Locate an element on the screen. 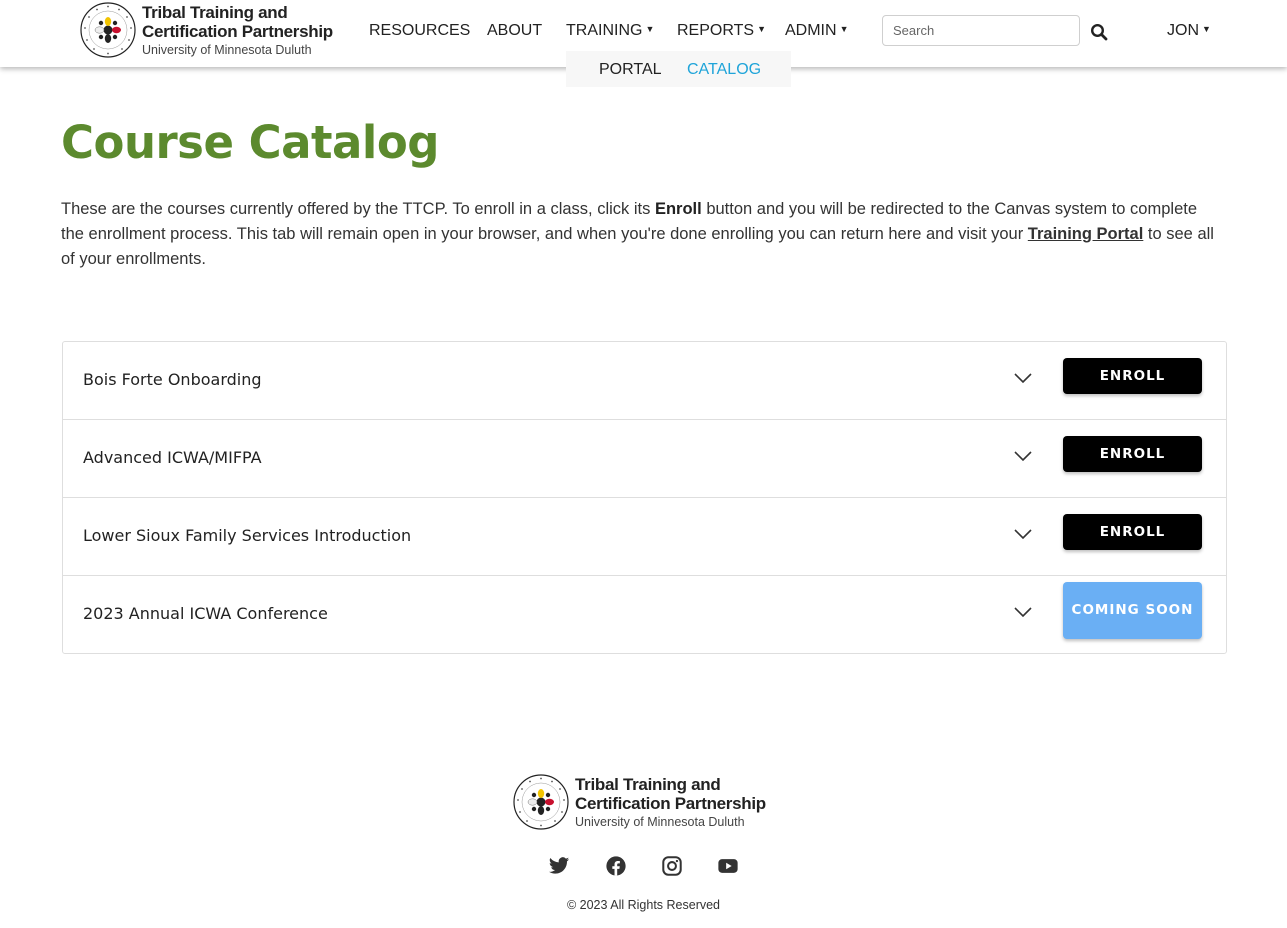  twitter-icon is located at coordinates (559, 866).